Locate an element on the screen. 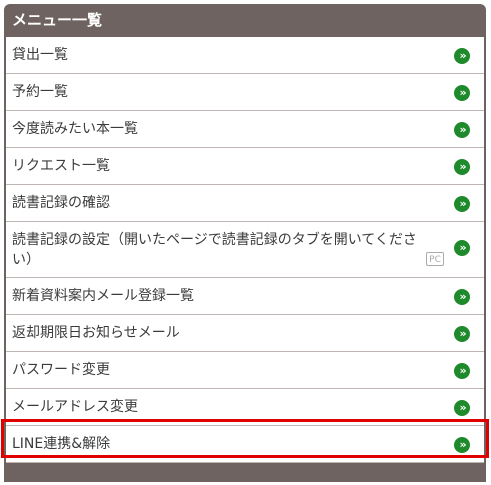  menu-title: メニュー一覧 is located at coordinates (57, 20).